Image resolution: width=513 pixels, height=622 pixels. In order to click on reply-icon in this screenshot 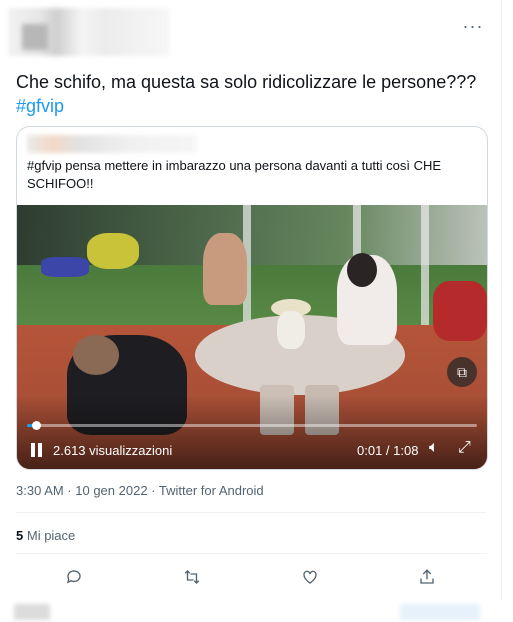, I will do `click(73, 577)`.